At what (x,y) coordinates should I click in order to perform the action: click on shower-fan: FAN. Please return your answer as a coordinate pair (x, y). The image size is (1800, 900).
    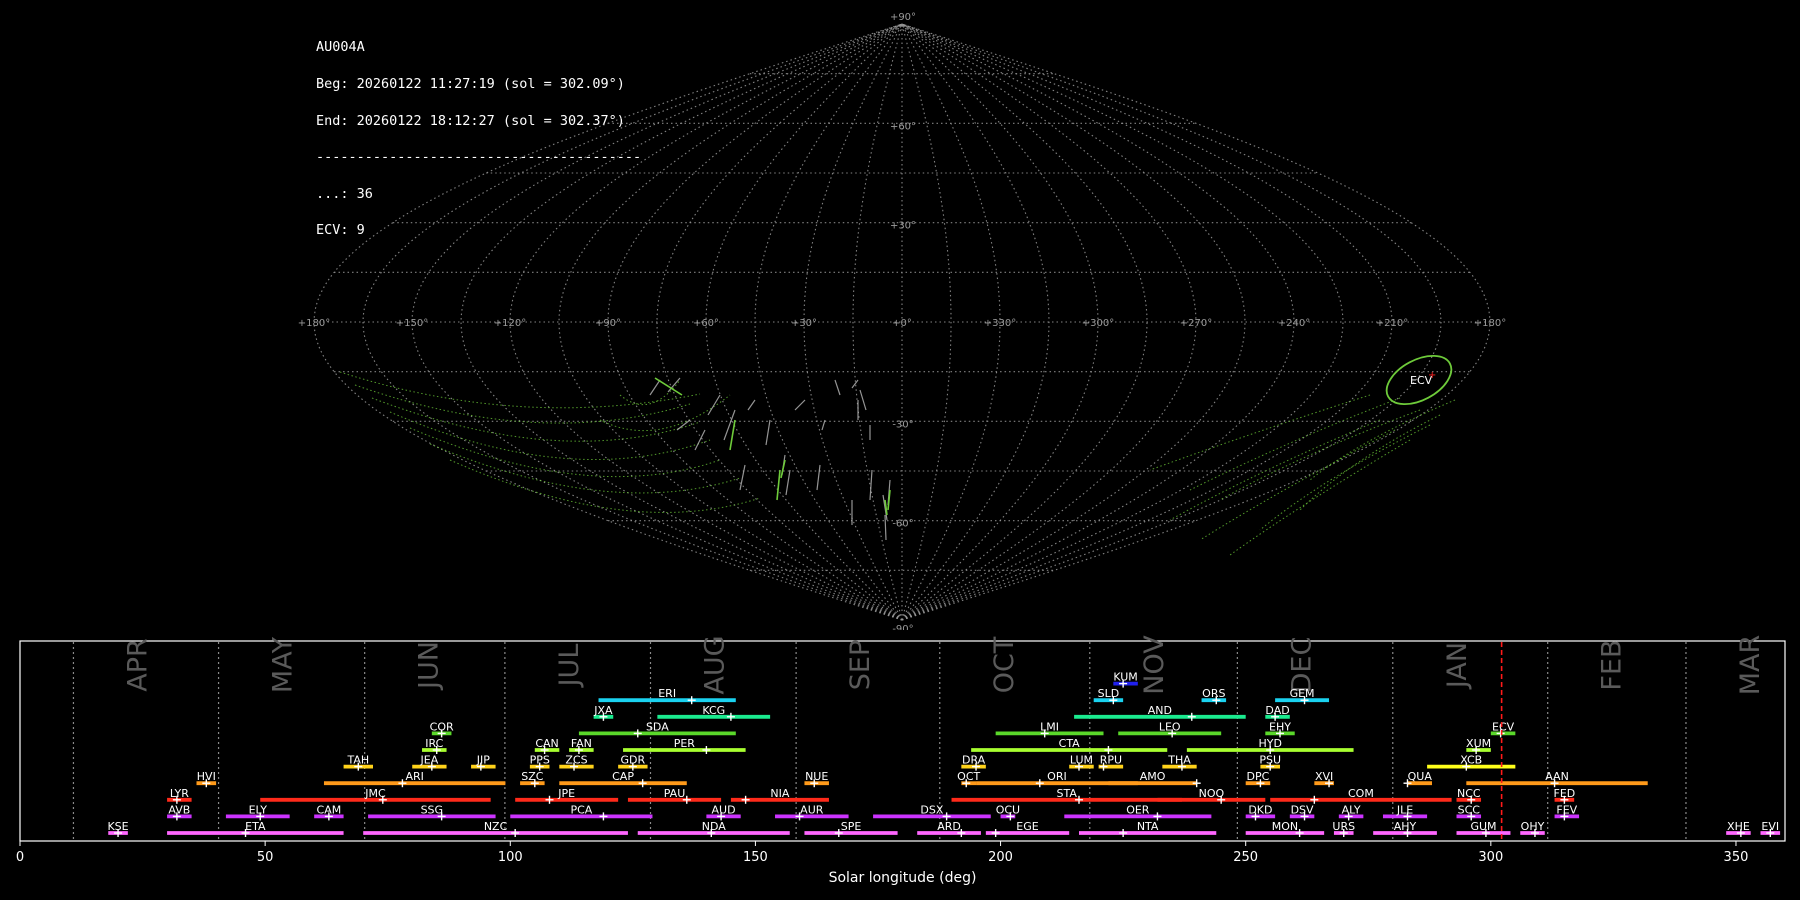
    Looking at the image, I should click on (581, 745).